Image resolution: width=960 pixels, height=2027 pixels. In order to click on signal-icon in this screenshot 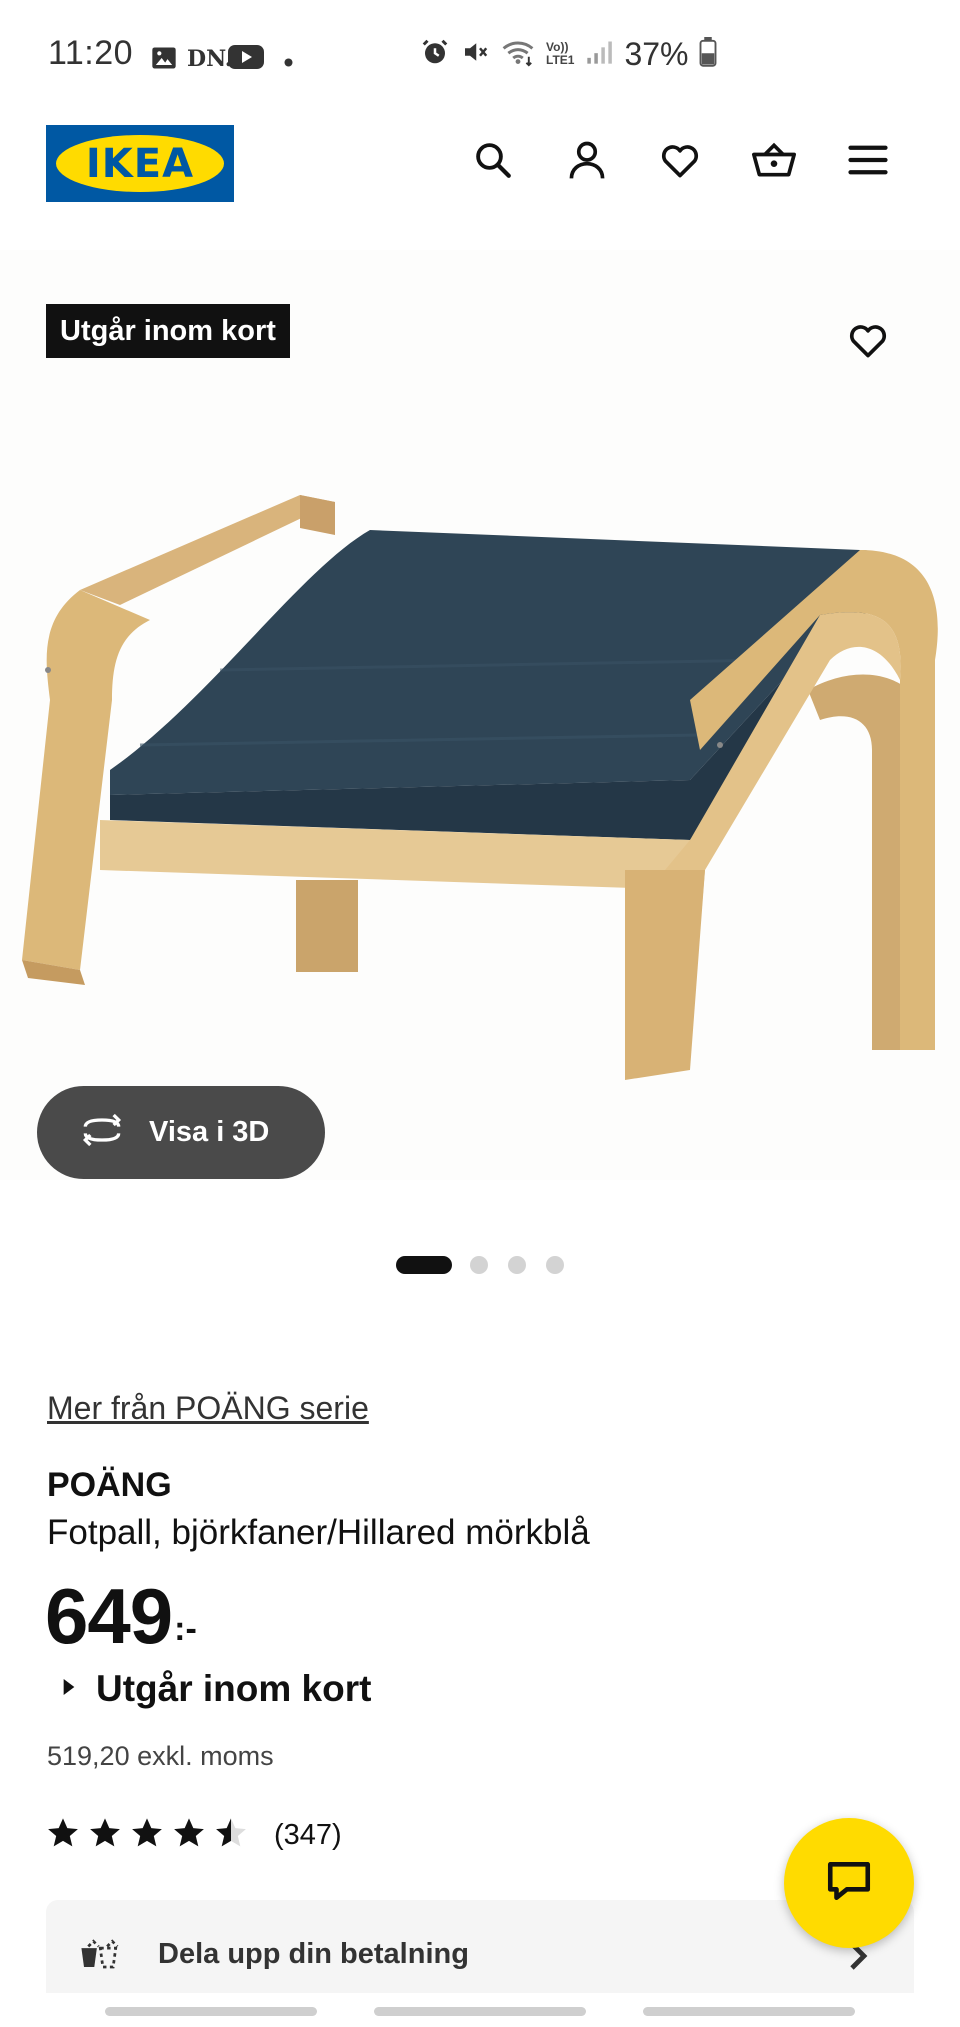, I will do `click(599, 54)`.